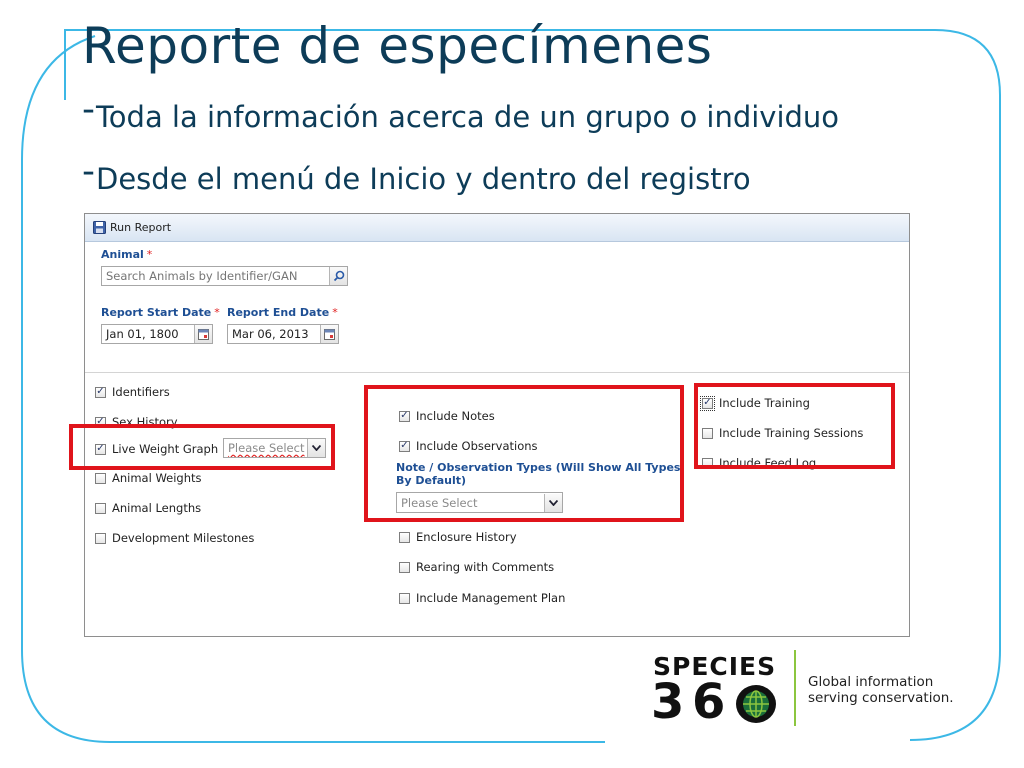 Image resolution: width=1024 pixels, height=768 pixels. What do you see at coordinates (338, 276) in the screenshot?
I see `search-icon` at bounding box center [338, 276].